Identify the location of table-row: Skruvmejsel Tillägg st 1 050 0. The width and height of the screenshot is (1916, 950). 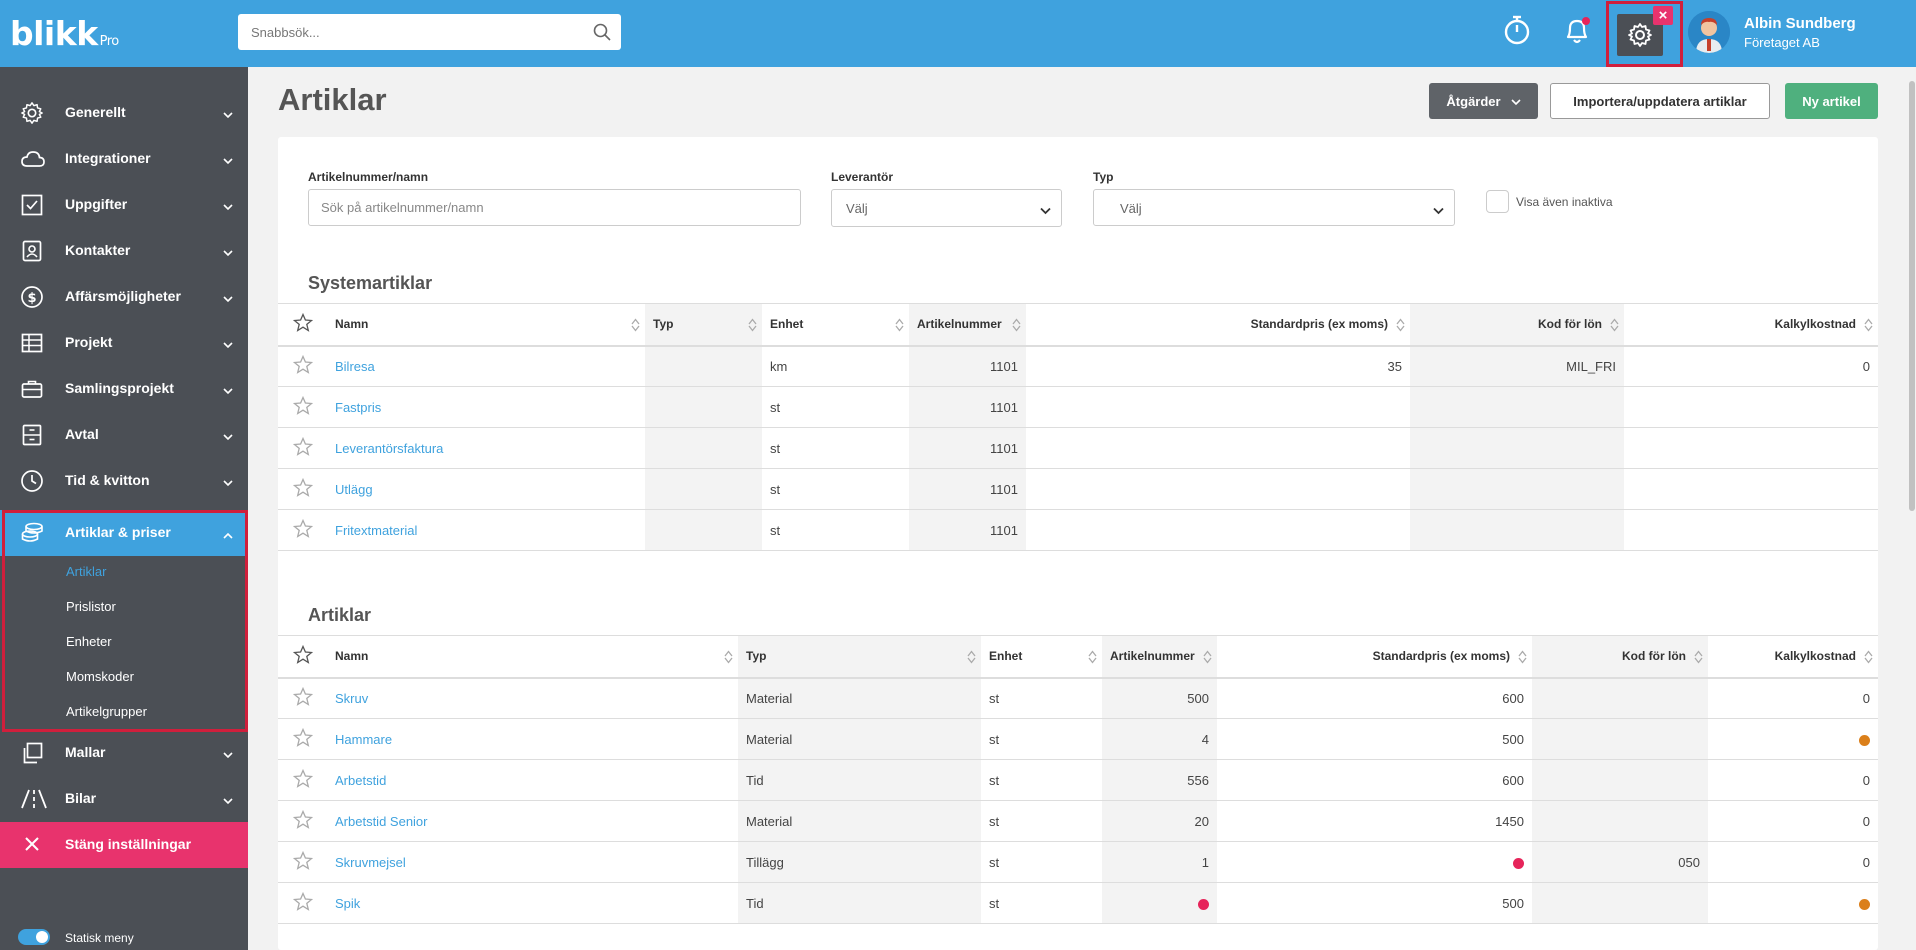
(1078, 862).